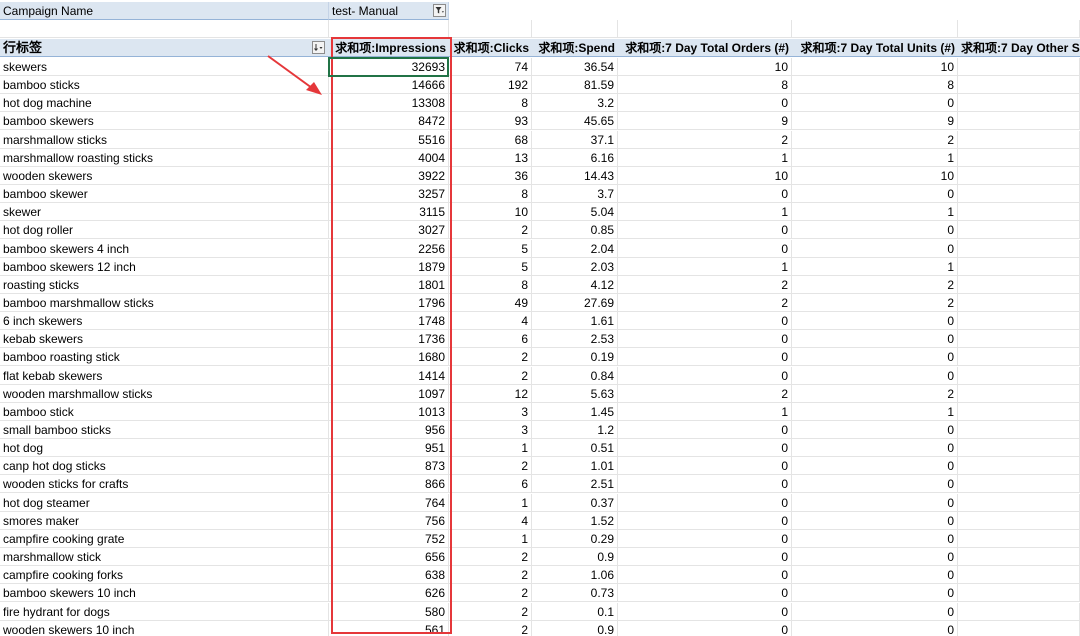  I want to click on filter-icon, so click(439, 10).